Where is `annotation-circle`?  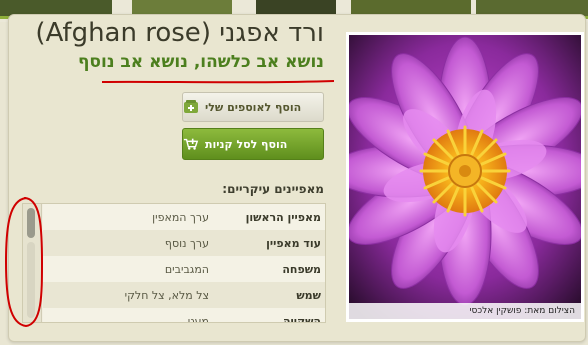
annotation-circle is located at coordinates (24, 262).